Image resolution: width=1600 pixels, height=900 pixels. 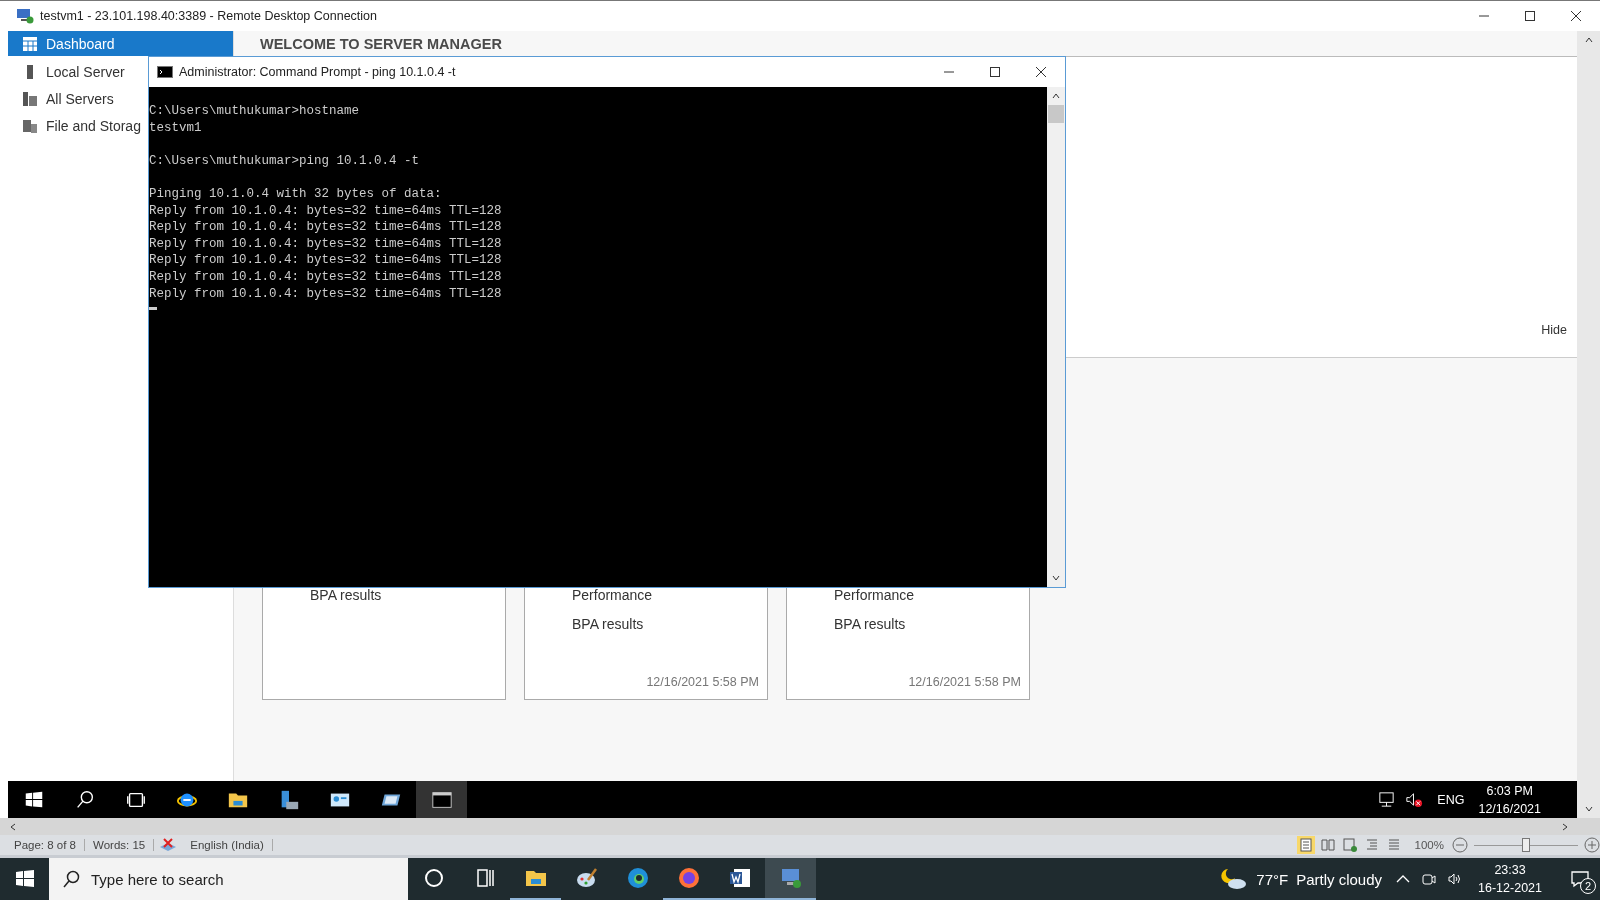 I want to click on scroll-thumb, so click(x=1056, y=114).